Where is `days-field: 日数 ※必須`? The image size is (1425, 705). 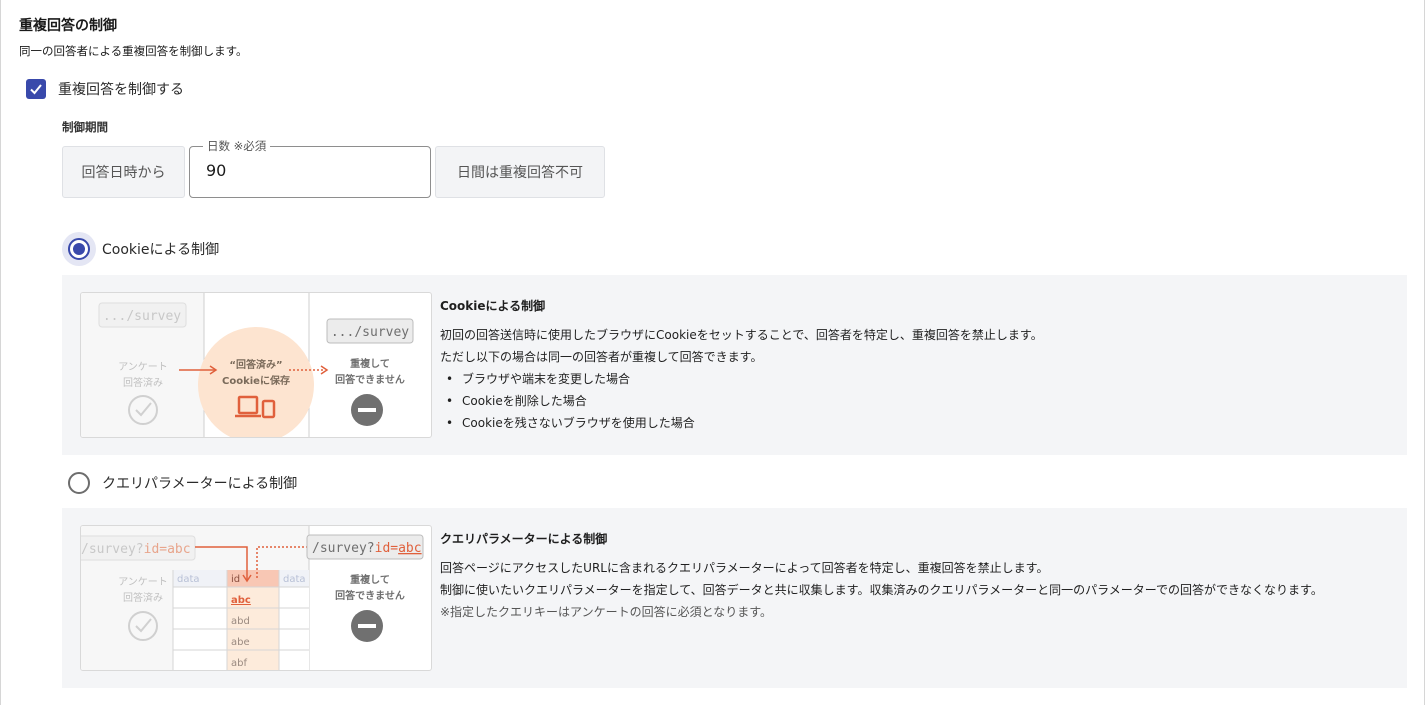
days-field: 日数 ※必須 is located at coordinates (310, 168).